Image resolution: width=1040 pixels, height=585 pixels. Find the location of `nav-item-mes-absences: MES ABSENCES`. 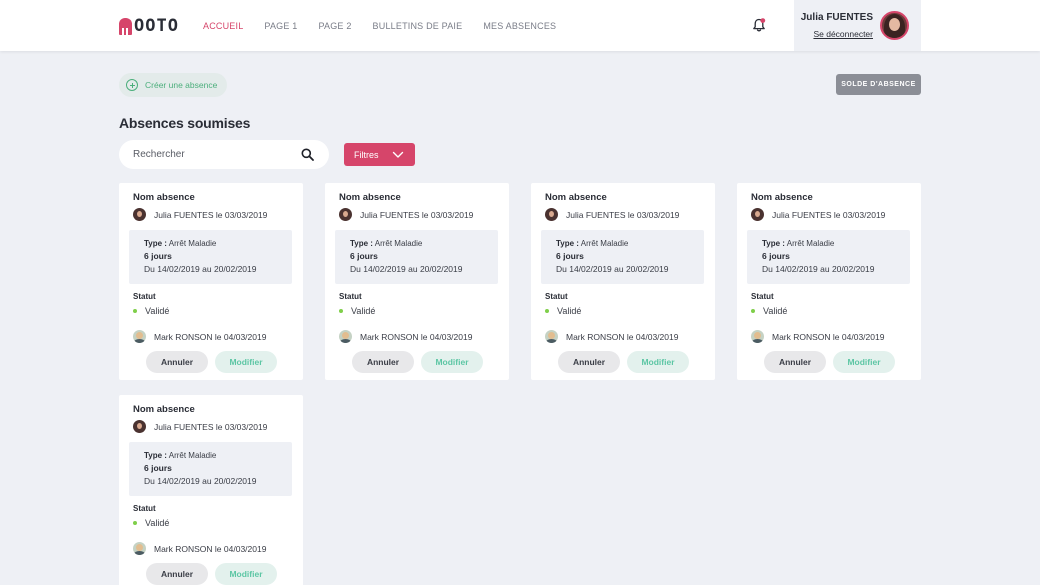

nav-item-mes-absences: MES ABSENCES is located at coordinates (519, 26).